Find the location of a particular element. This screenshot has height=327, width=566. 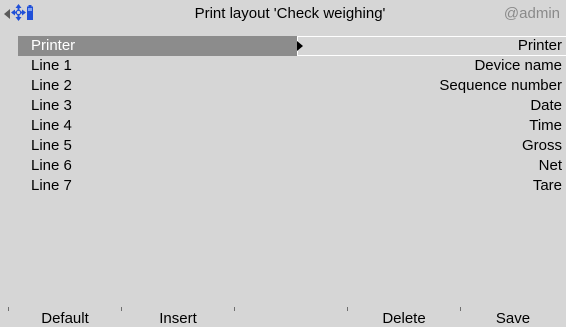

row-value: Device name is located at coordinates (518, 65).